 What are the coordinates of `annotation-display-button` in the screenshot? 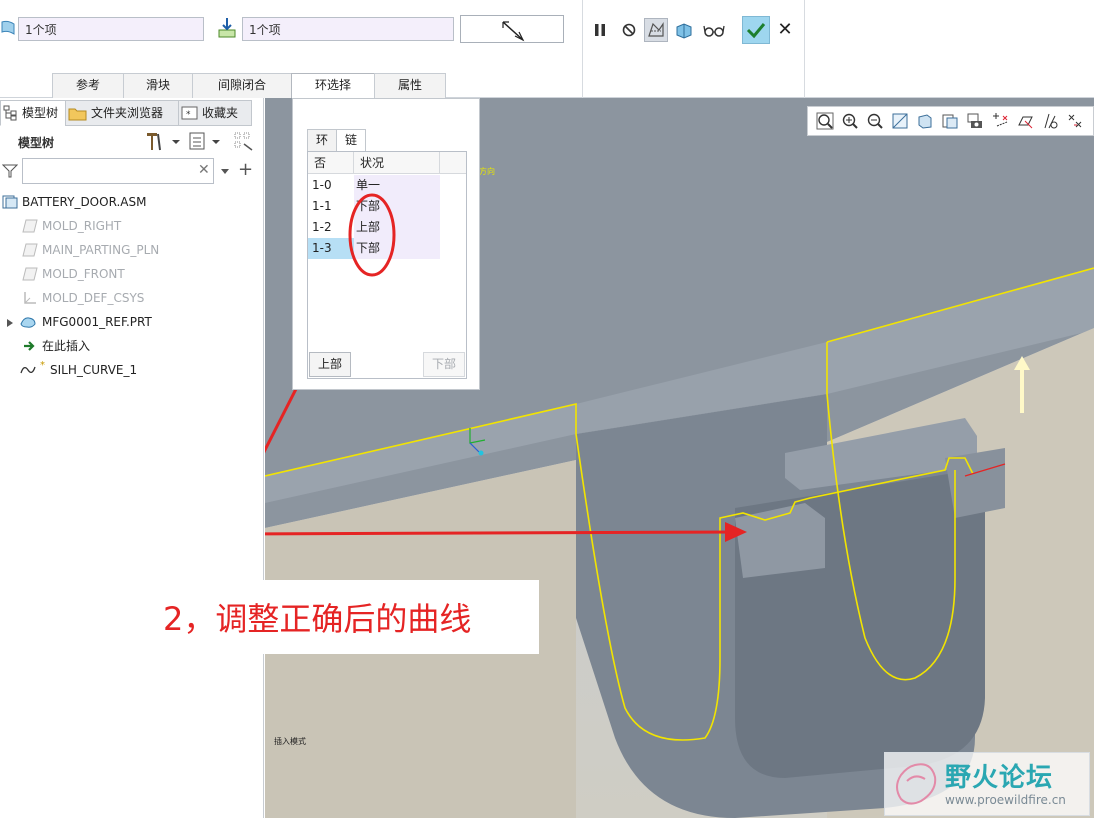 It's located at (1025, 121).